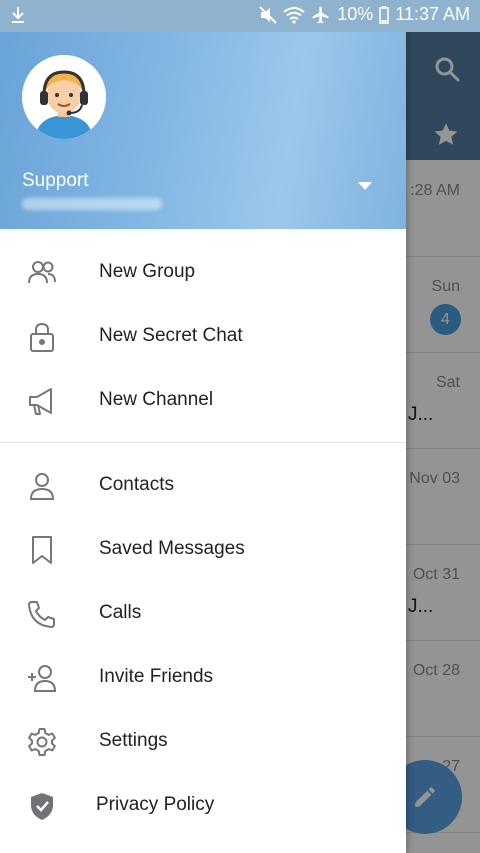  I want to click on gear-icon, so click(42, 742).